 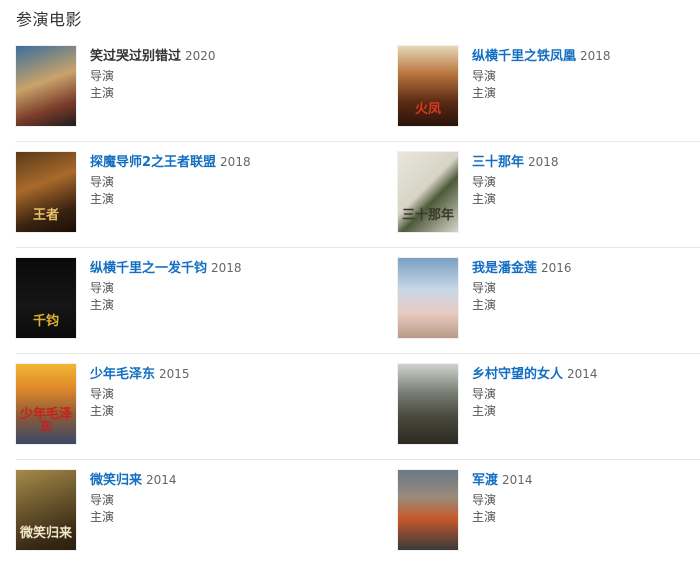 I want to click on movie-card: 乡村守望的女人 2014 导演主演, so click(x=549, y=406).